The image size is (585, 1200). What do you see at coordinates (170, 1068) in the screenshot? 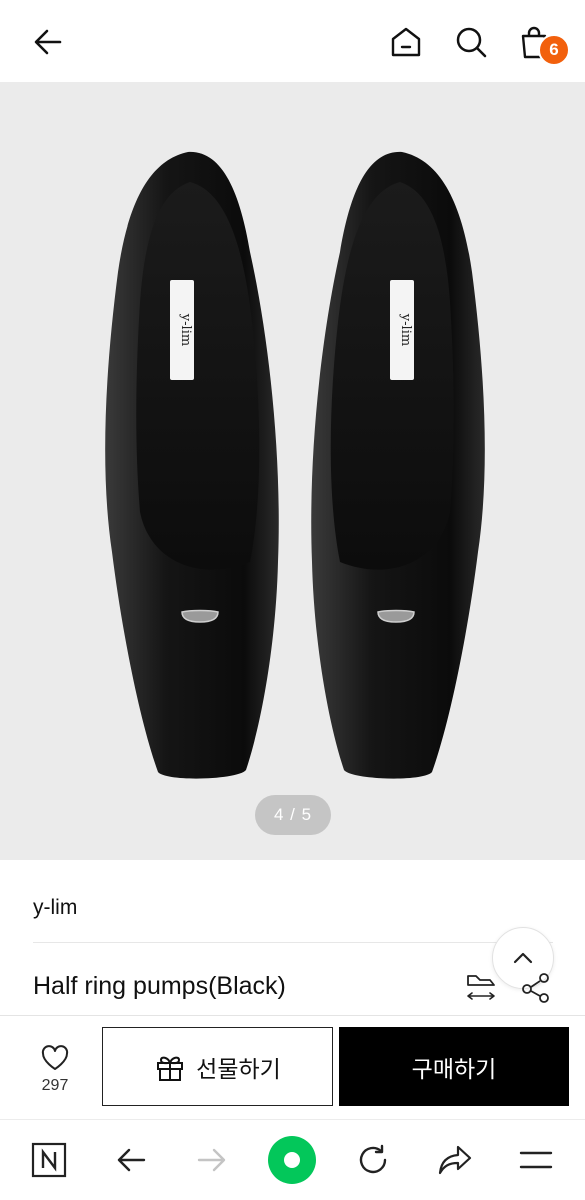
I see `gift-icon` at bounding box center [170, 1068].